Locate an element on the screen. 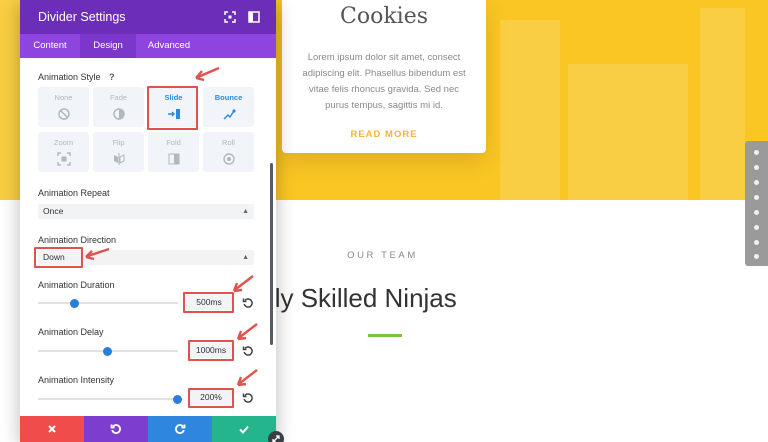  delay-highlight-box is located at coordinates (211, 350).